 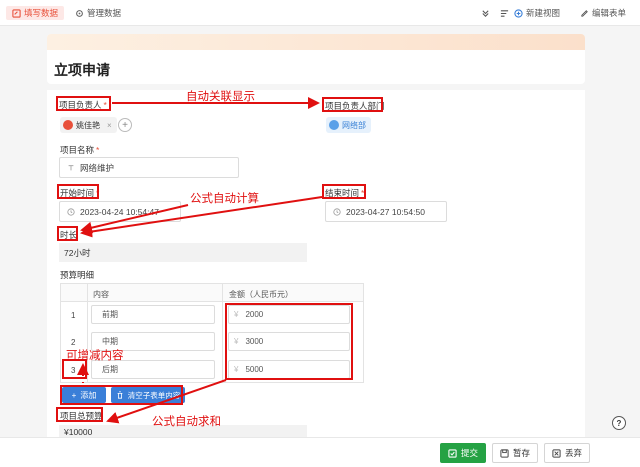 I want to click on owner-user-chip: 姚佳艳 ×, so click(x=88, y=125).